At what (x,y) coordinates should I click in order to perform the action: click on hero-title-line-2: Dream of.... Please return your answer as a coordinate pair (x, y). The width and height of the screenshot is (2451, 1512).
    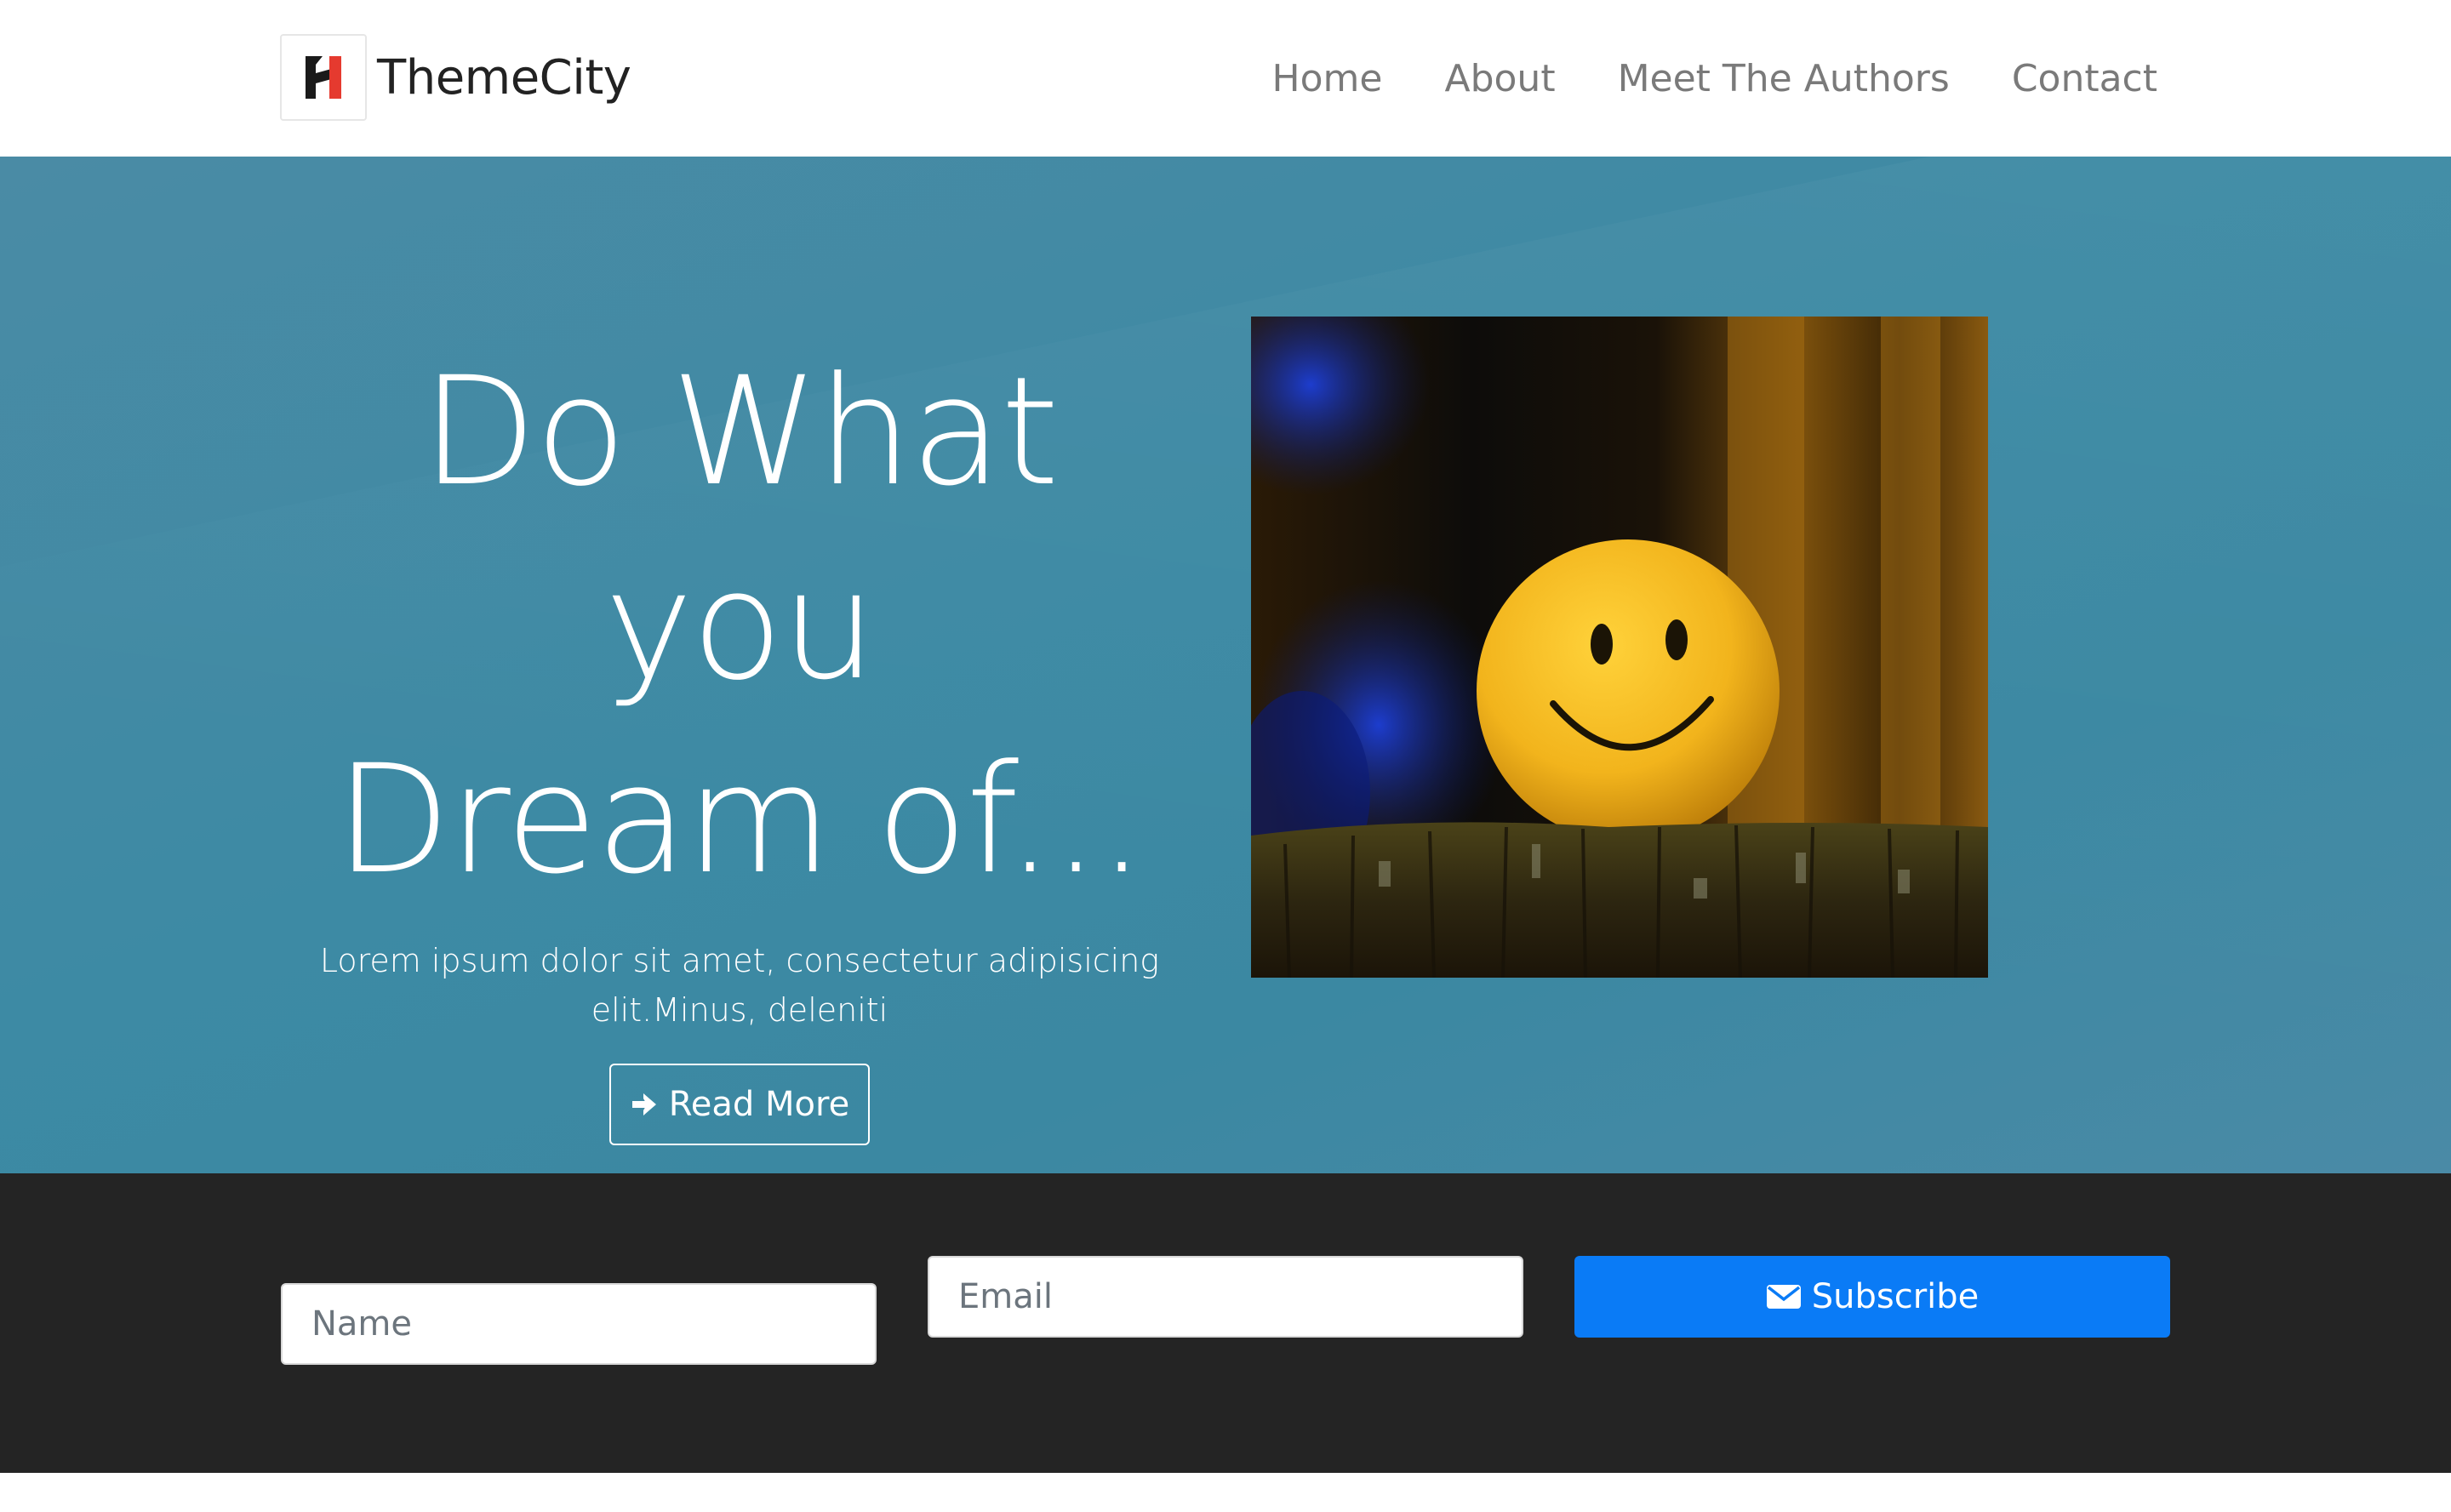
    Looking at the image, I should click on (740, 820).